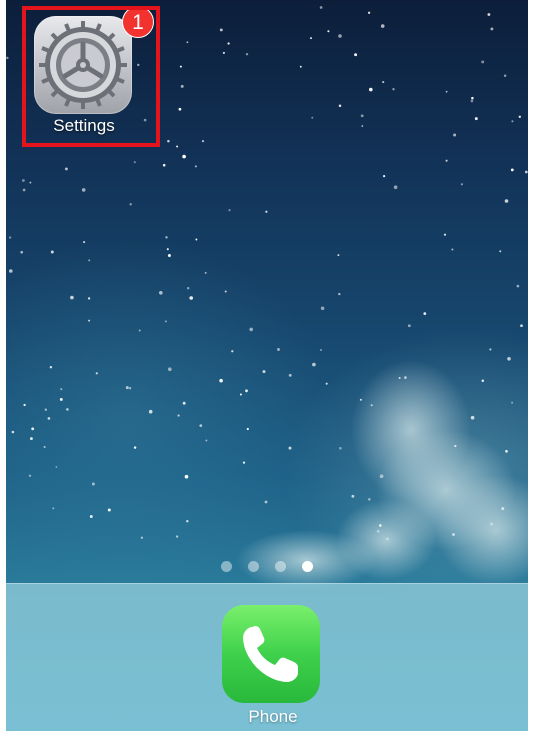 This screenshot has width=534, height=731. Describe the element at coordinates (273, 716) in the screenshot. I see `phone-label: Phone` at that location.